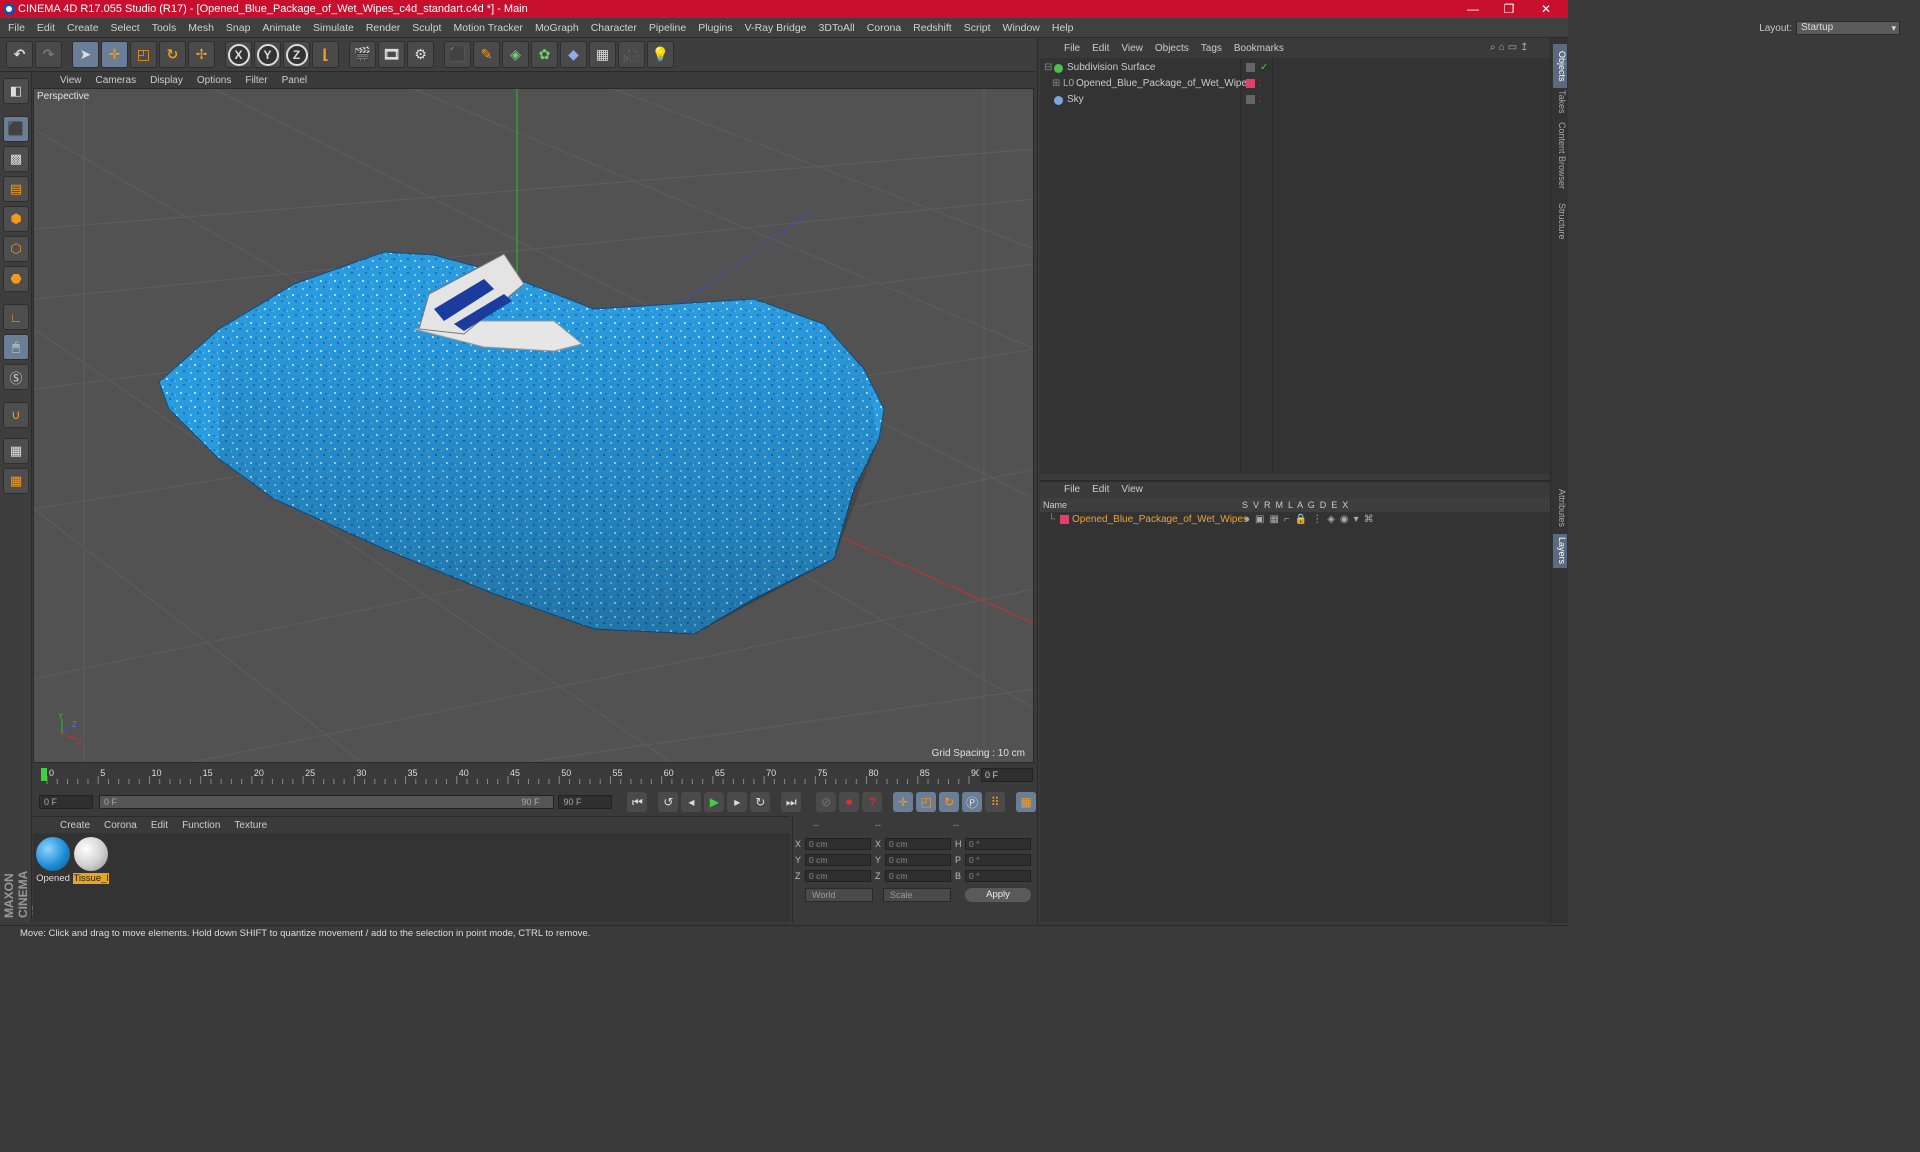 The height and width of the screenshot is (1152, 1920). What do you see at coordinates (544, 54) in the screenshot?
I see `cloner-icon: ✿` at bounding box center [544, 54].